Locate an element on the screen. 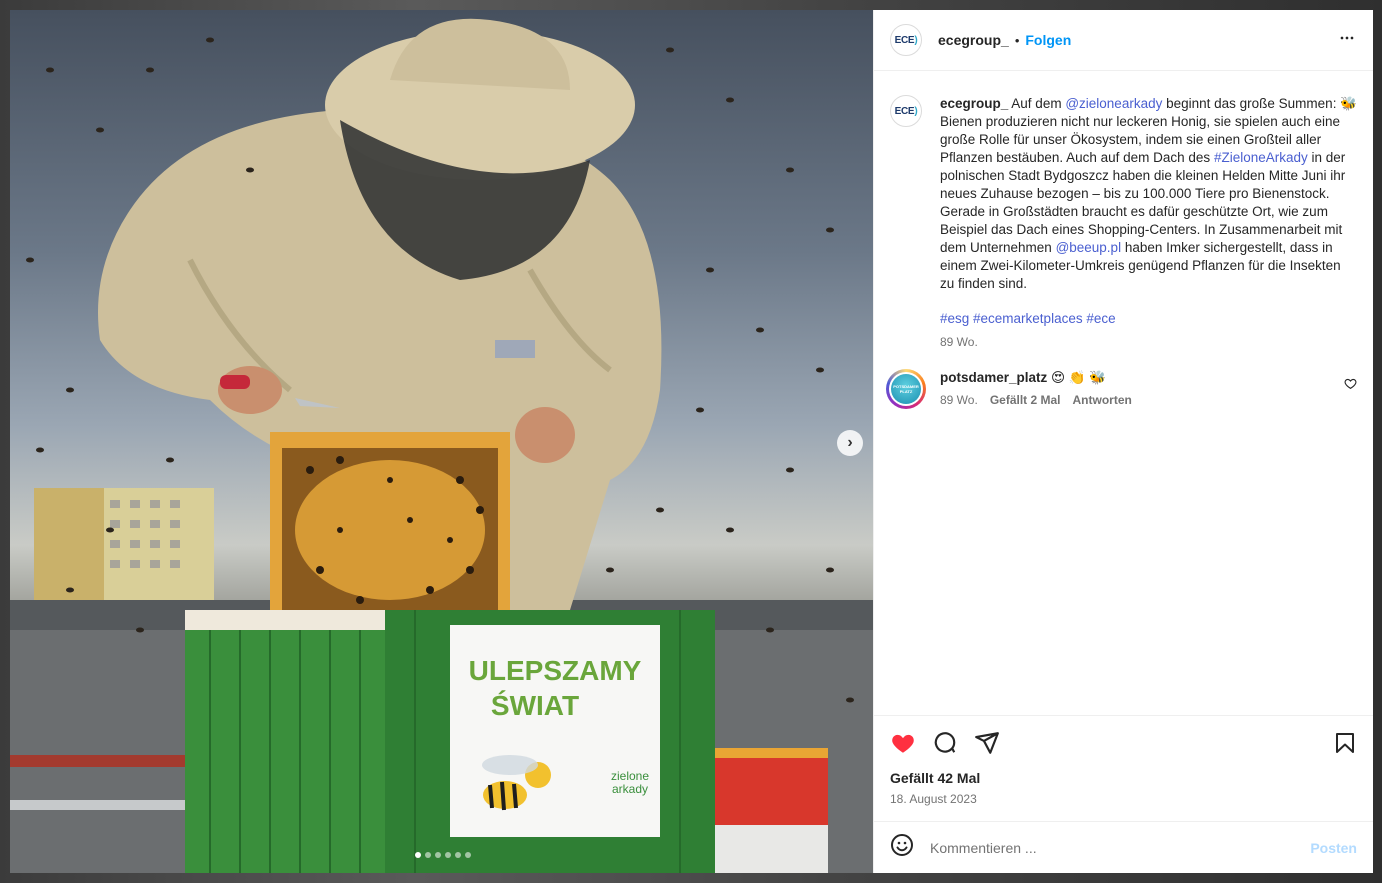 The image size is (1382, 883). comment-likes: Gefällt 2 Mal is located at coordinates (1025, 400).